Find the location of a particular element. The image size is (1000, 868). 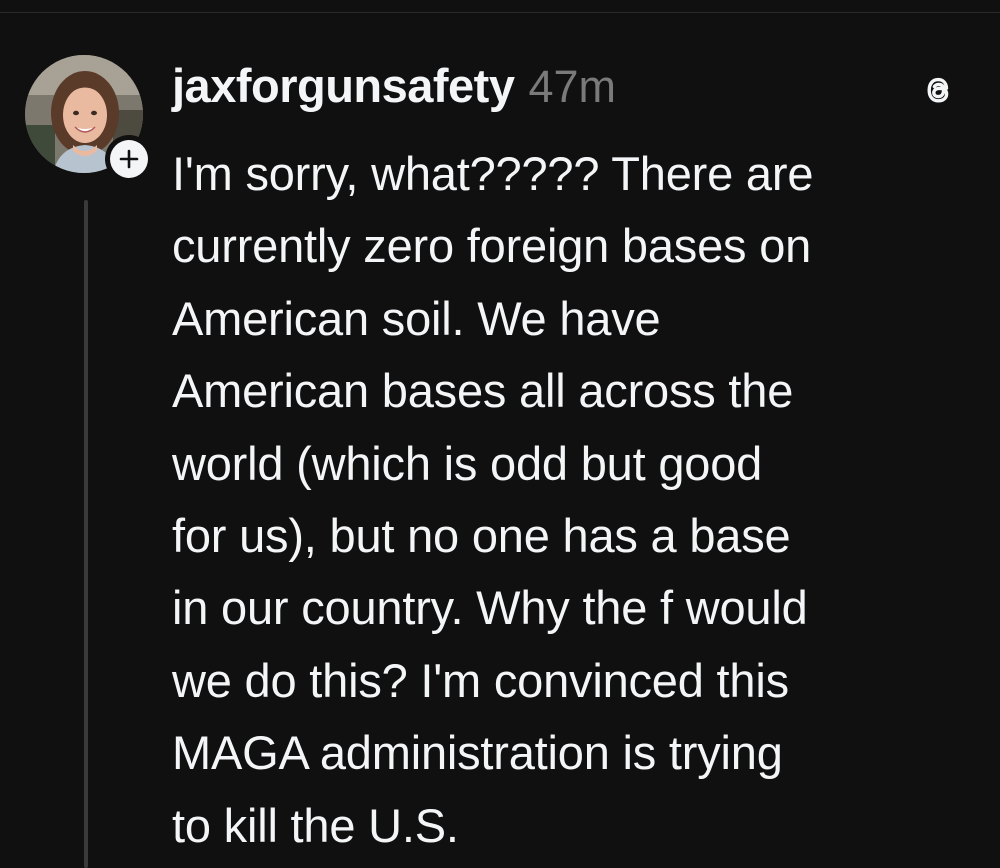

post-body-line: to kill the U.S. is located at coordinates (315, 825).